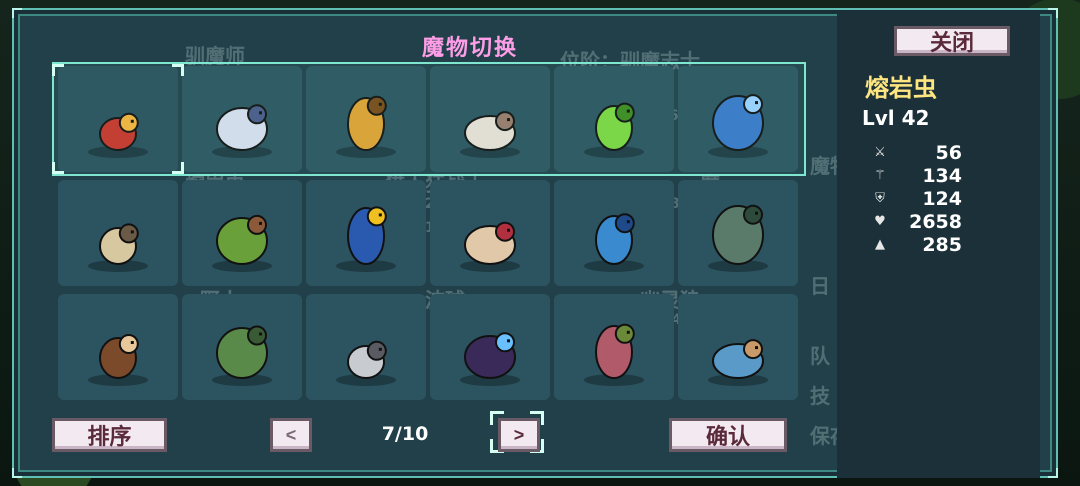  I want to click on boot-icon: ▲, so click(880, 244).